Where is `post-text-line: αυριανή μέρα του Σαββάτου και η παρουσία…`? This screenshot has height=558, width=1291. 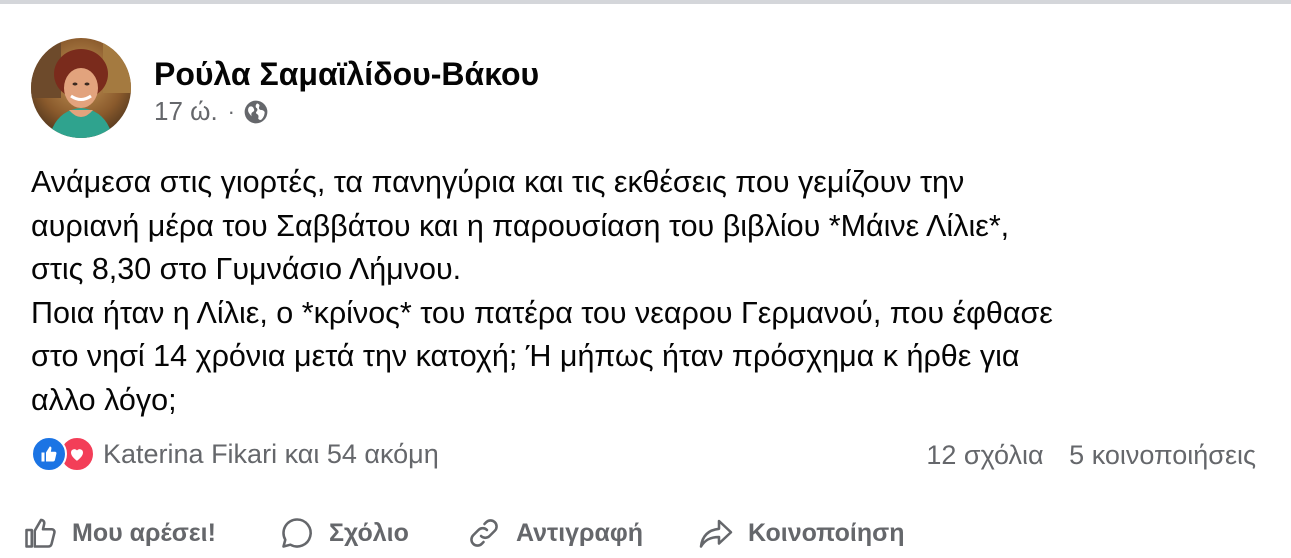
post-text-line: αυριανή μέρα του Σαββάτου και η παρουσία… is located at coordinates (520, 225).